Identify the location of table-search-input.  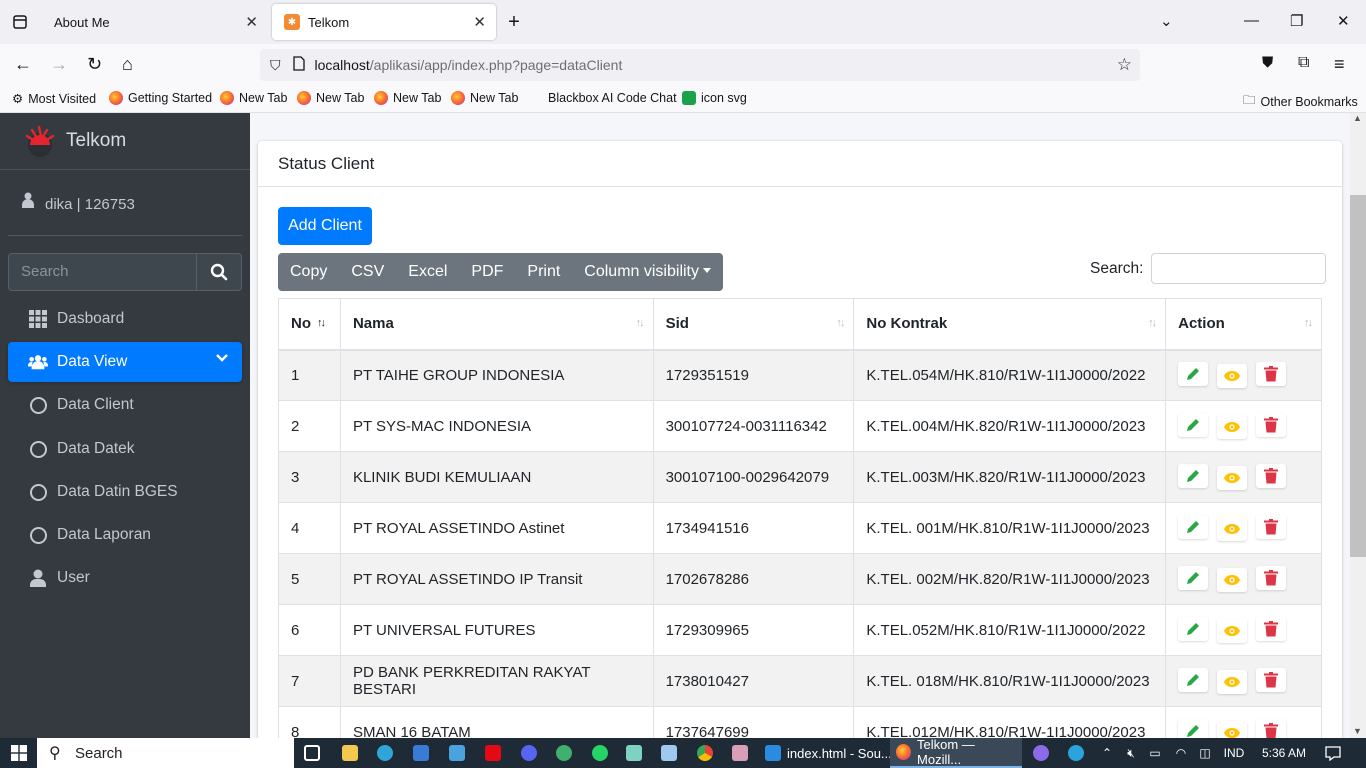
(1239, 268).